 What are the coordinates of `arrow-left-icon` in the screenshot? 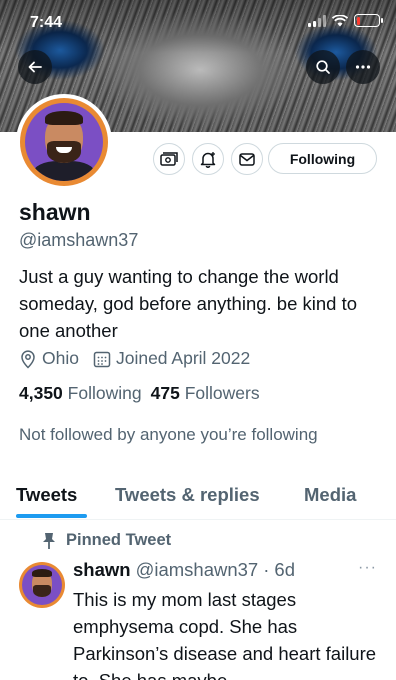 It's located at (35, 67).